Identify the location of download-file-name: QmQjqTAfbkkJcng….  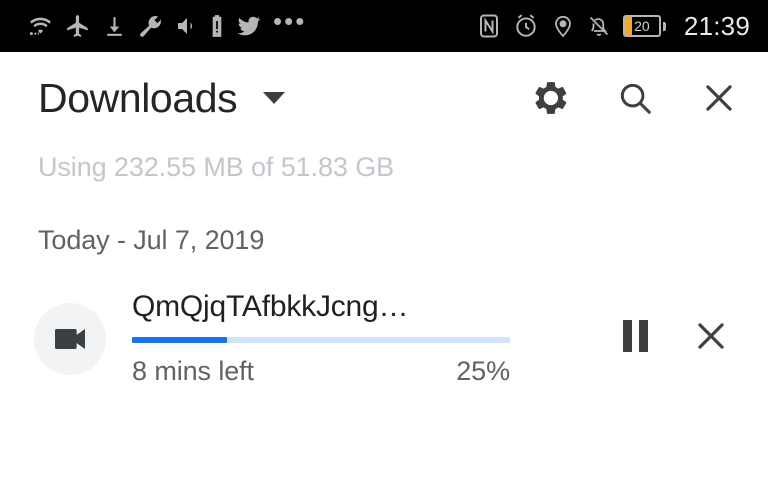
(270, 306).